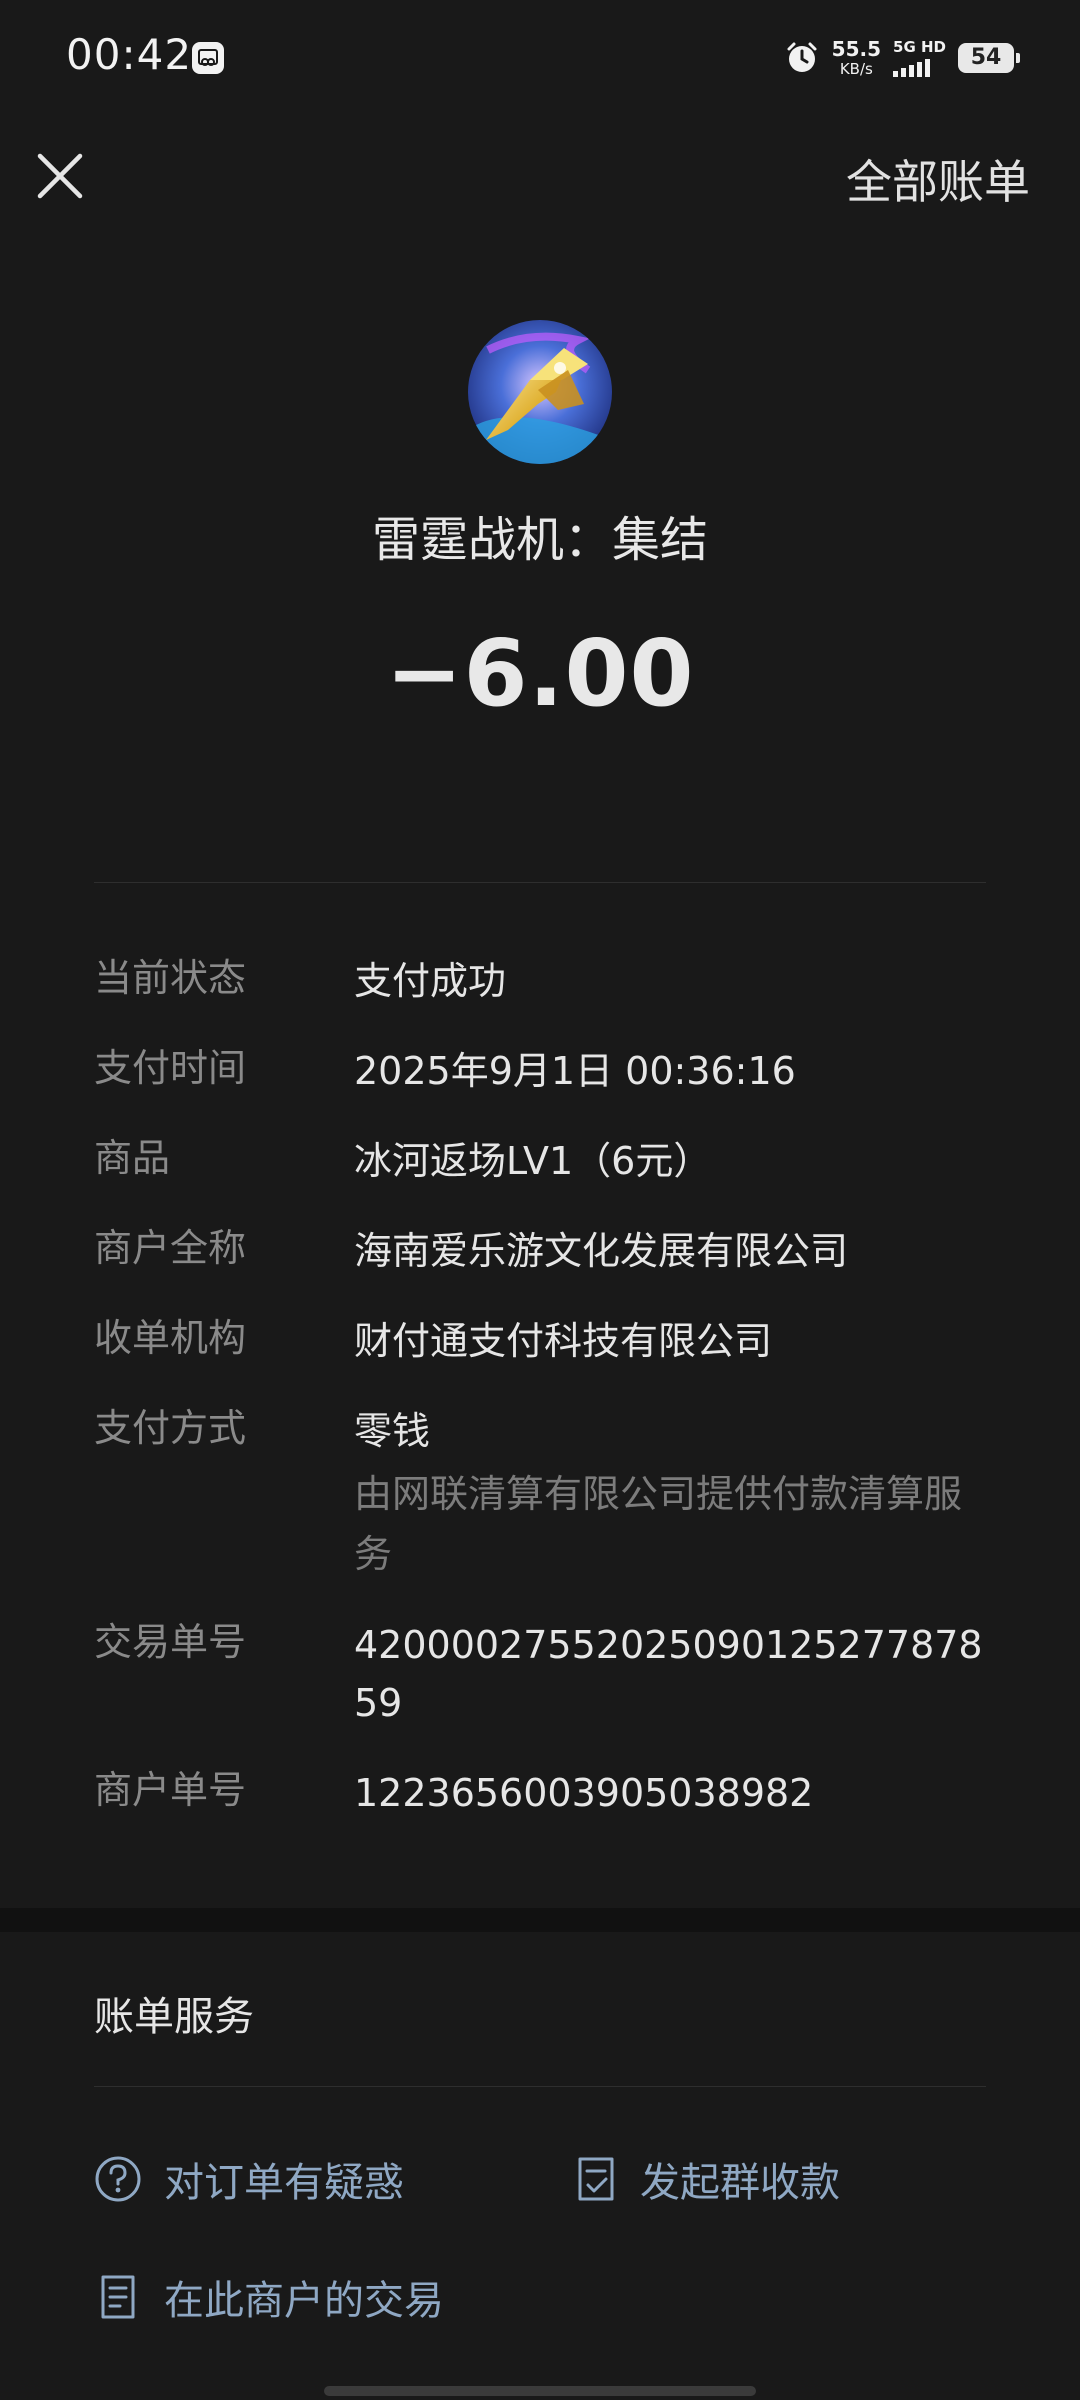 Image resolution: width=1080 pixels, height=2400 pixels. What do you see at coordinates (601, 1251) in the screenshot?
I see `detail-value: 海南爱乐游文化发展有限公司` at bounding box center [601, 1251].